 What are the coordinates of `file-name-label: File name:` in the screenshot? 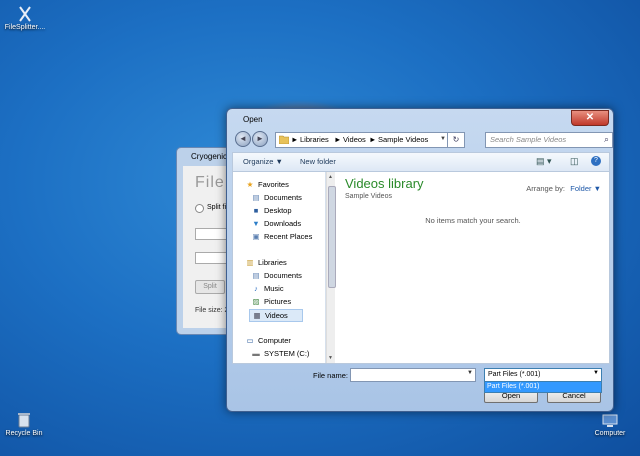 It's located at (331, 375).